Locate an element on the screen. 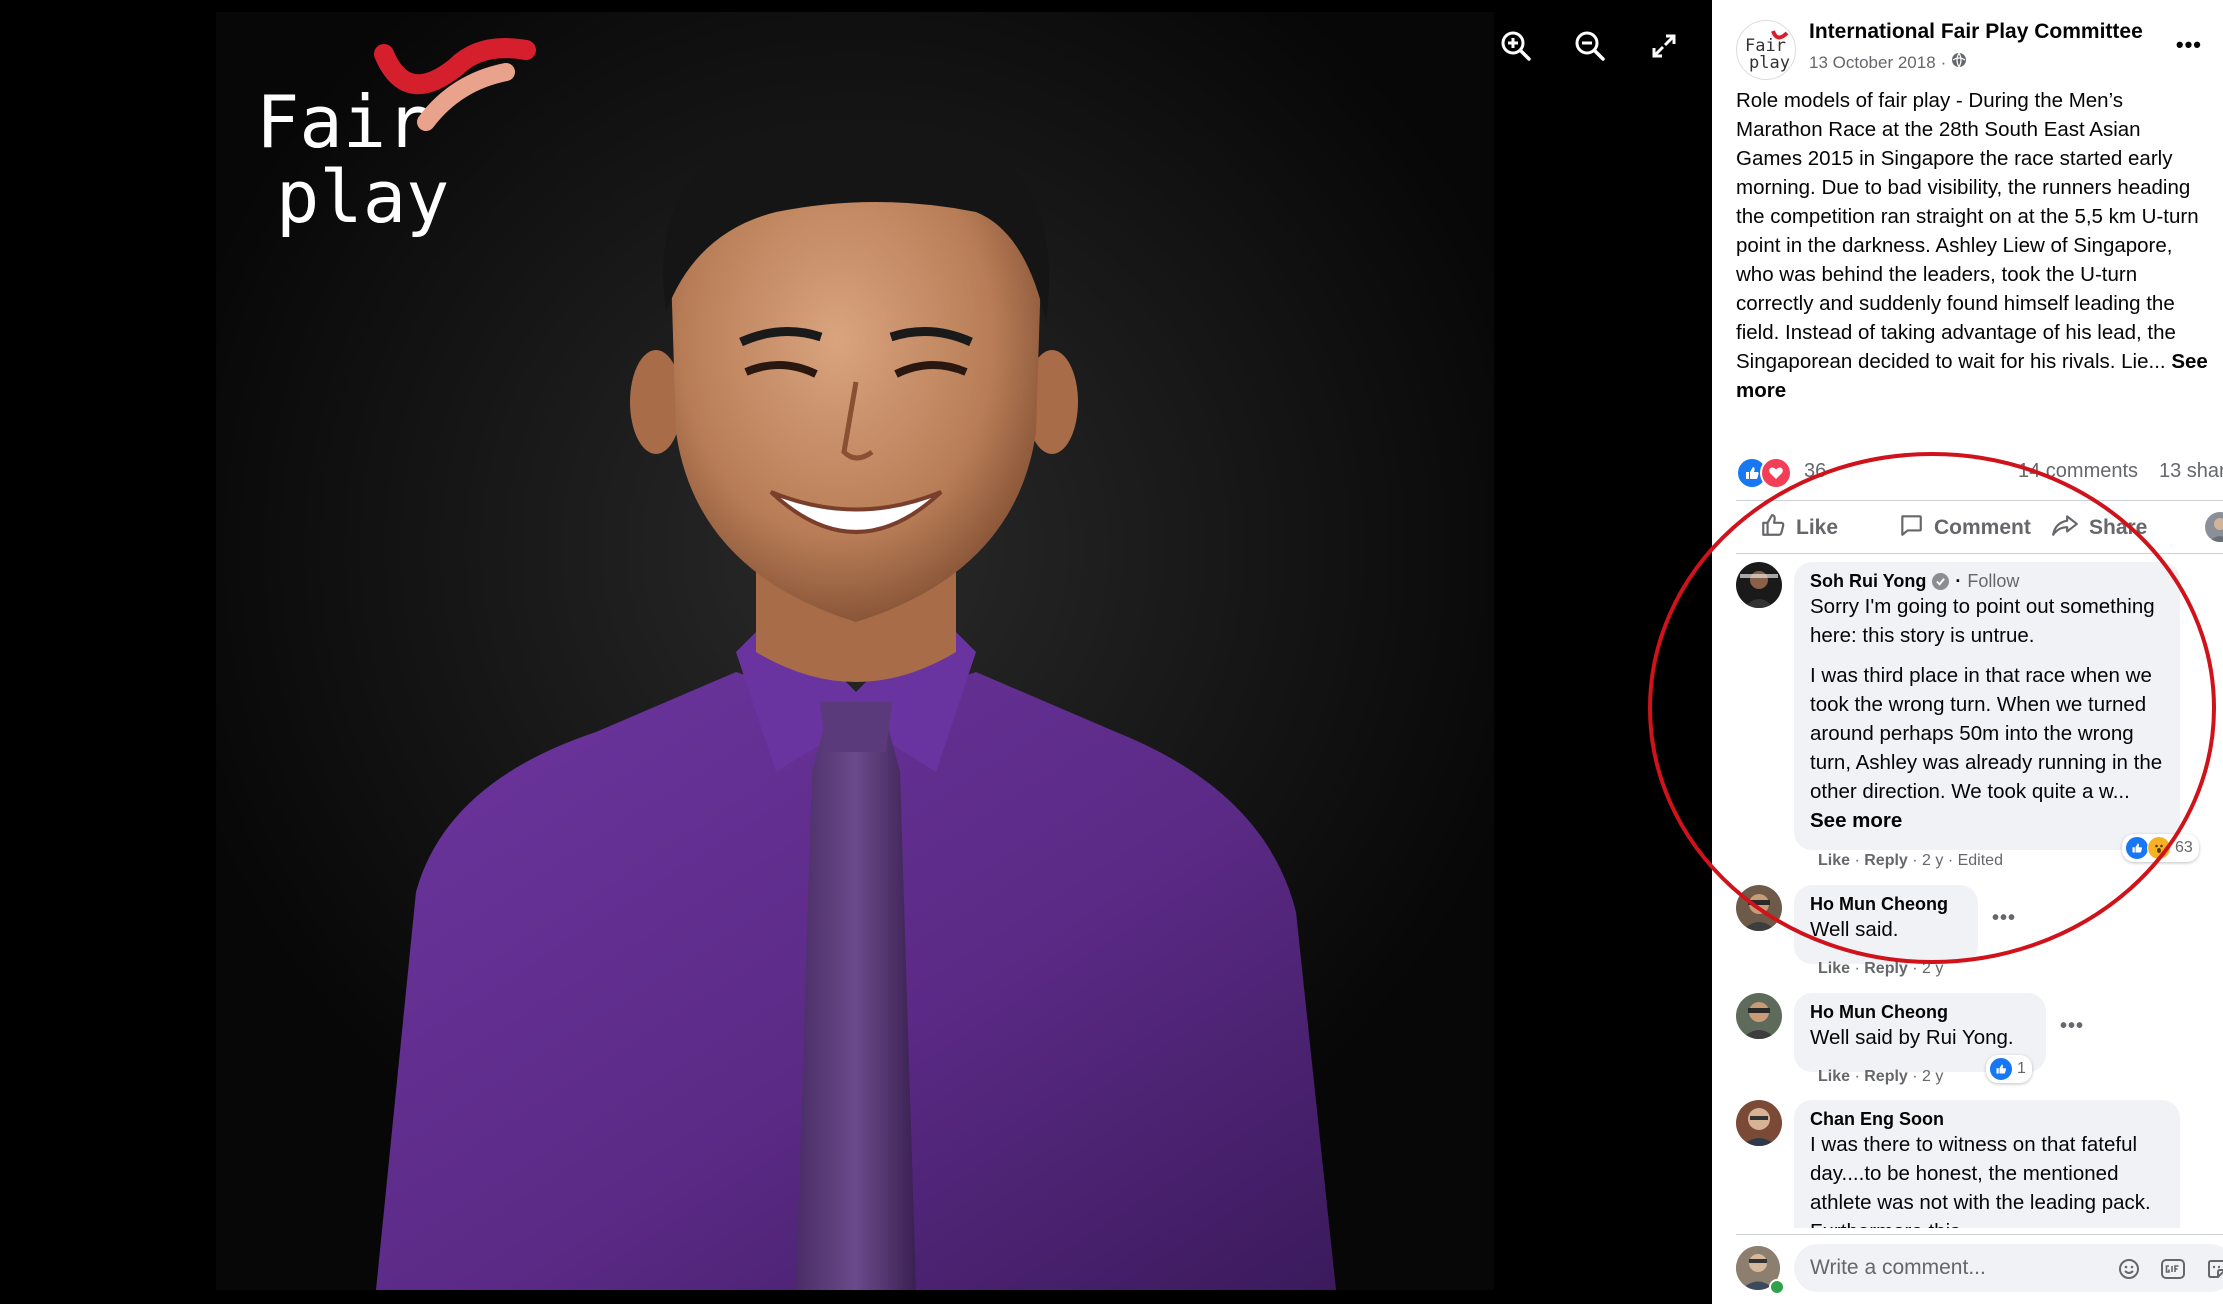 The width and height of the screenshot is (2223, 1304). like-label: Like is located at coordinates (1817, 527).